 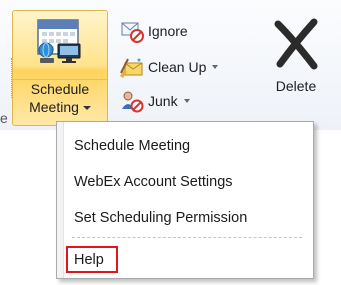 I want to click on delete-label: Delete, so click(x=296, y=86).